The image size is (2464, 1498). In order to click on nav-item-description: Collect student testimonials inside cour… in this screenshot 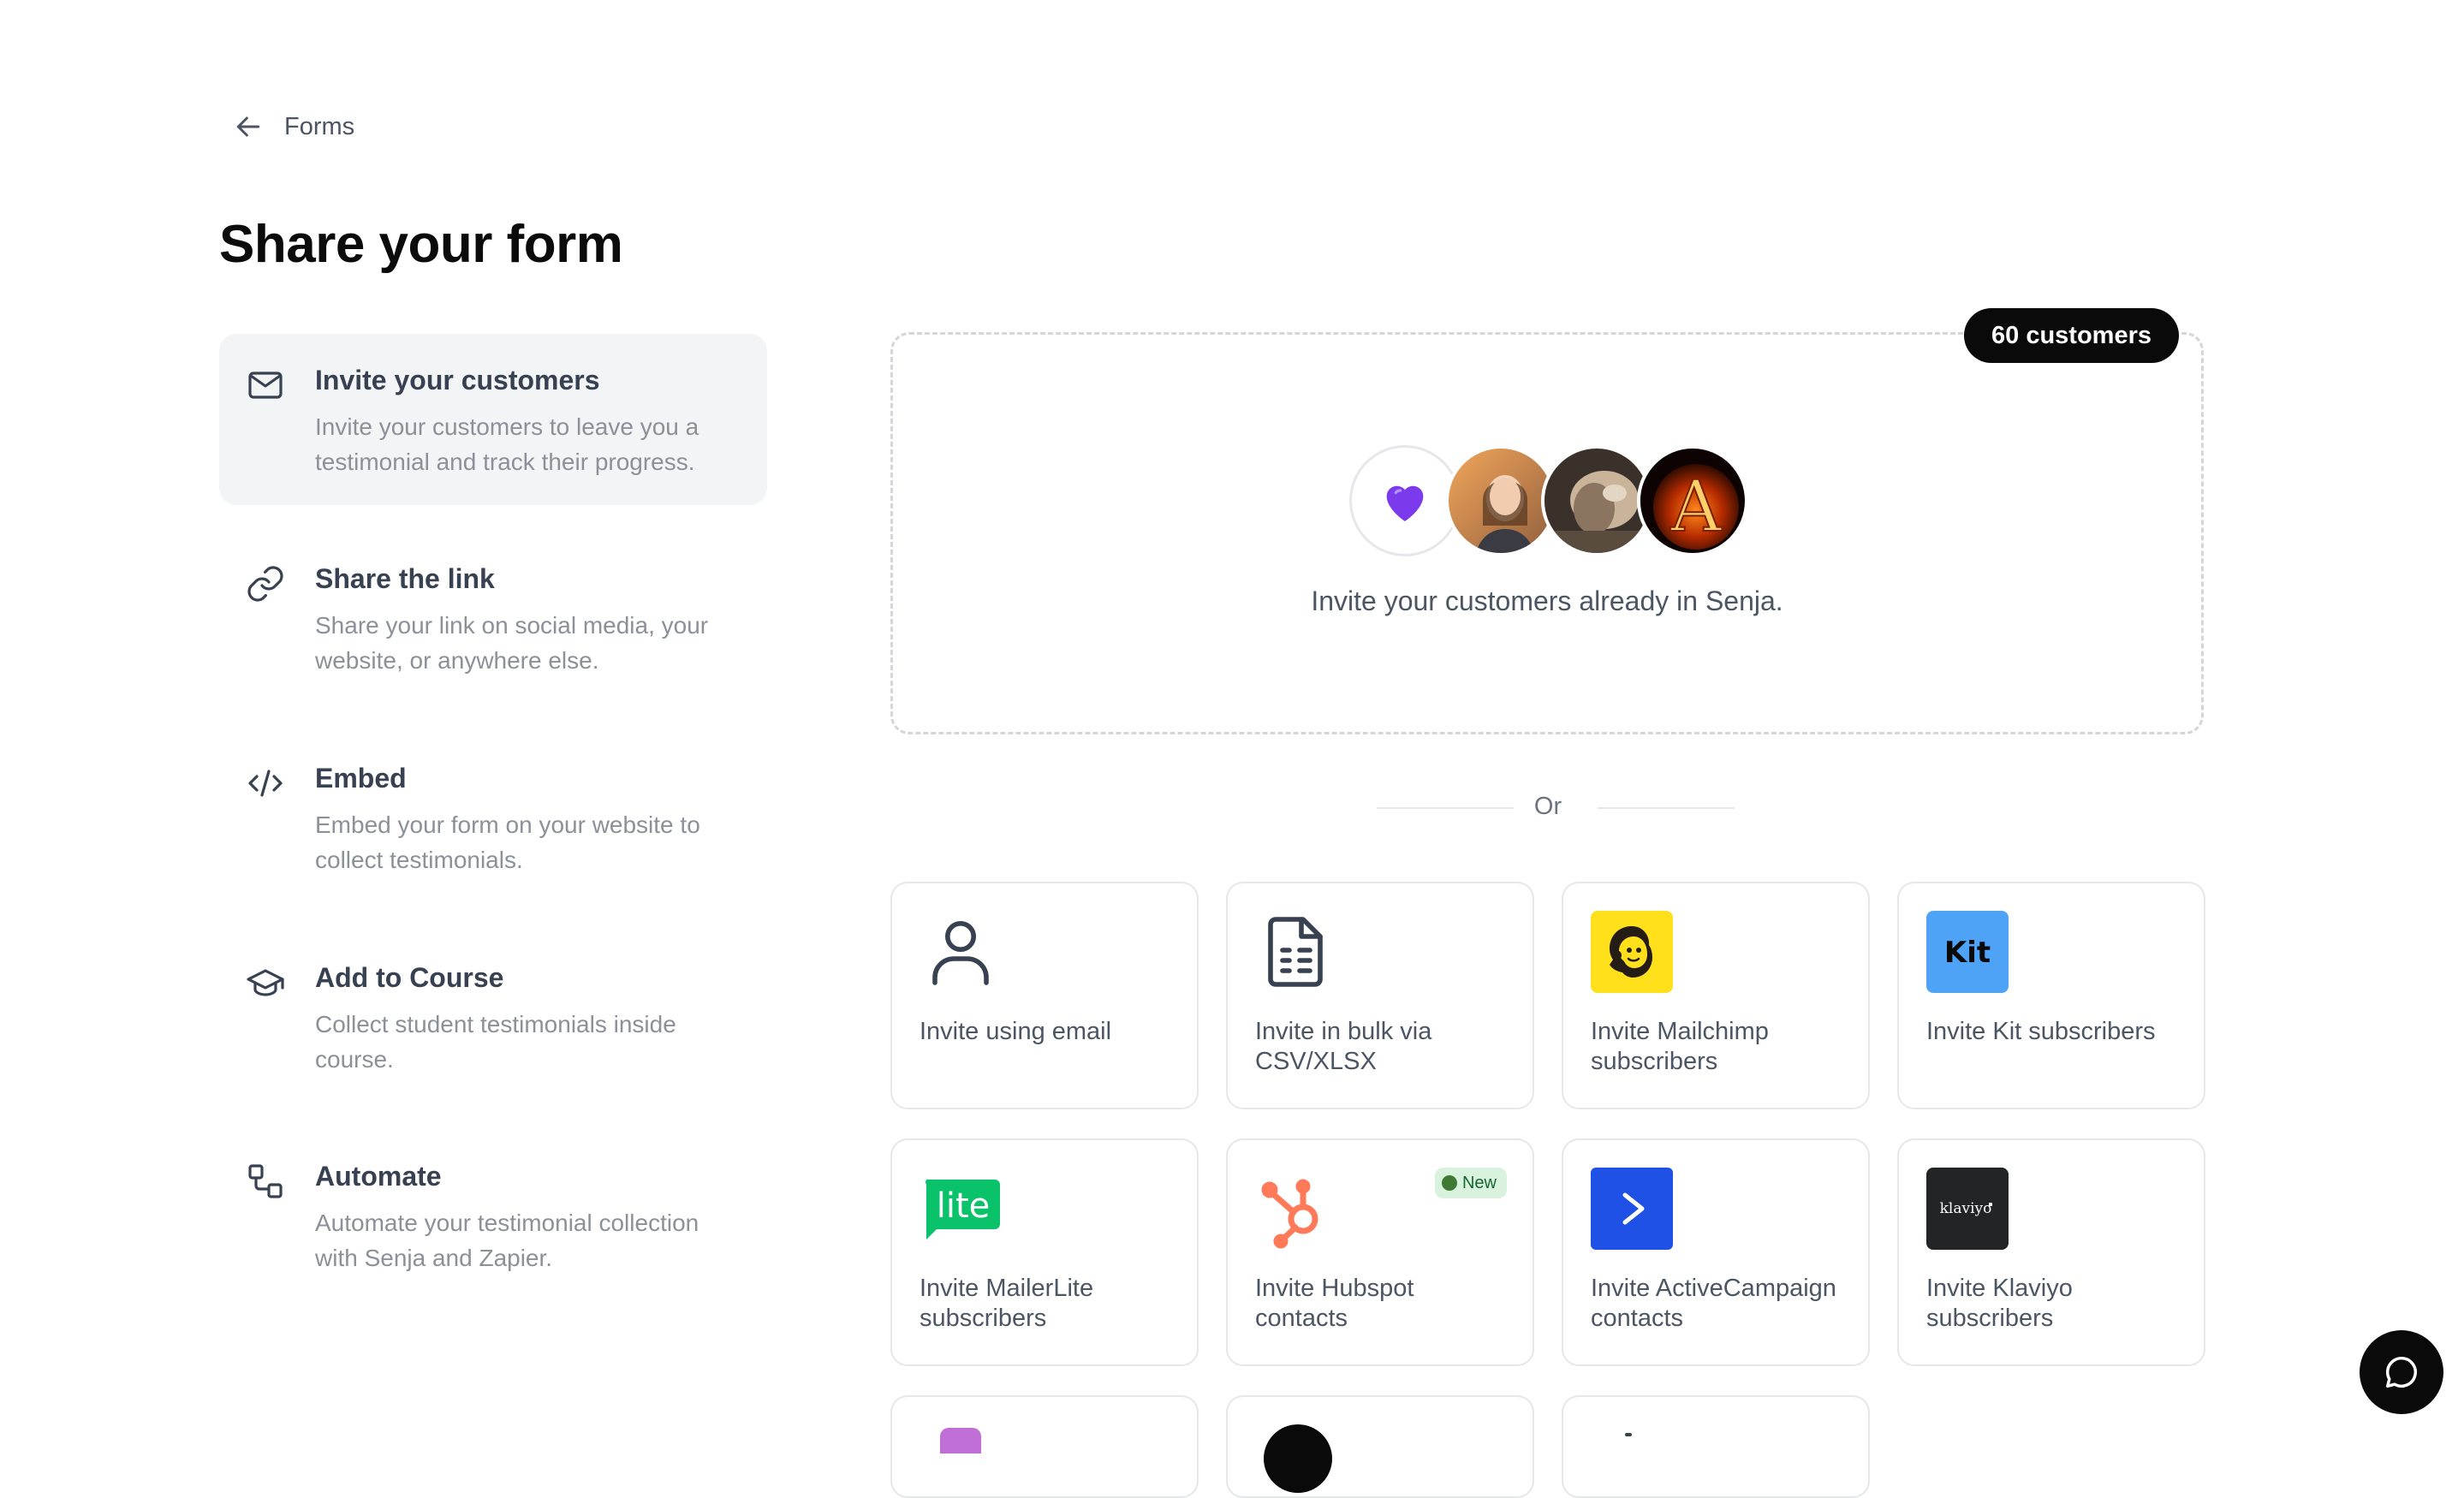, I will do `click(495, 1042)`.